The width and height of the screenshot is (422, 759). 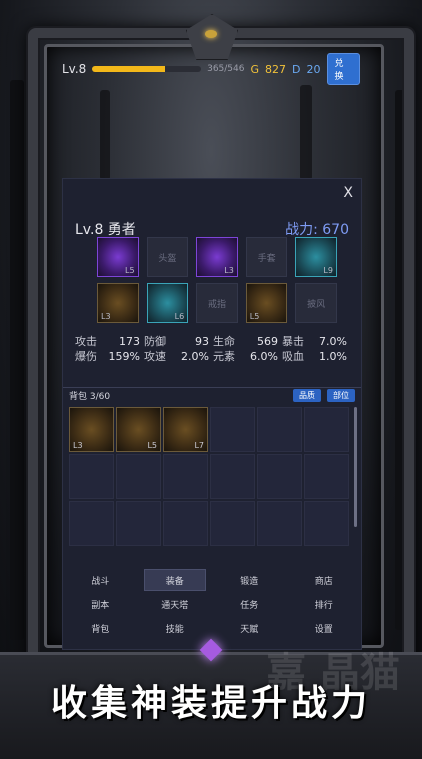 What do you see at coordinates (185, 429) in the screenshot?
I see `bag-item: L7` at bounding box center [185, 429].